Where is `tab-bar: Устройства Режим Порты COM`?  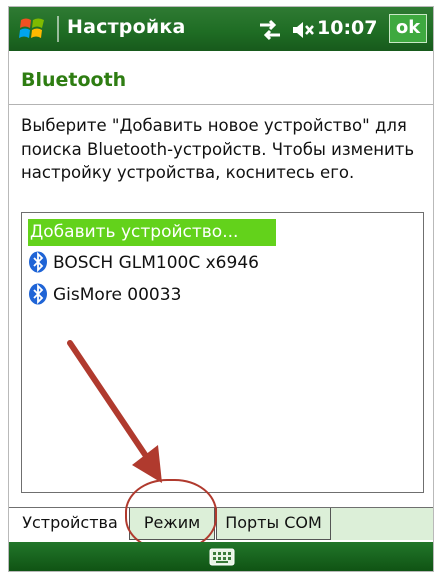 tab-bar: Устройства Режим Порты COM is located at coordinates (221, 525).